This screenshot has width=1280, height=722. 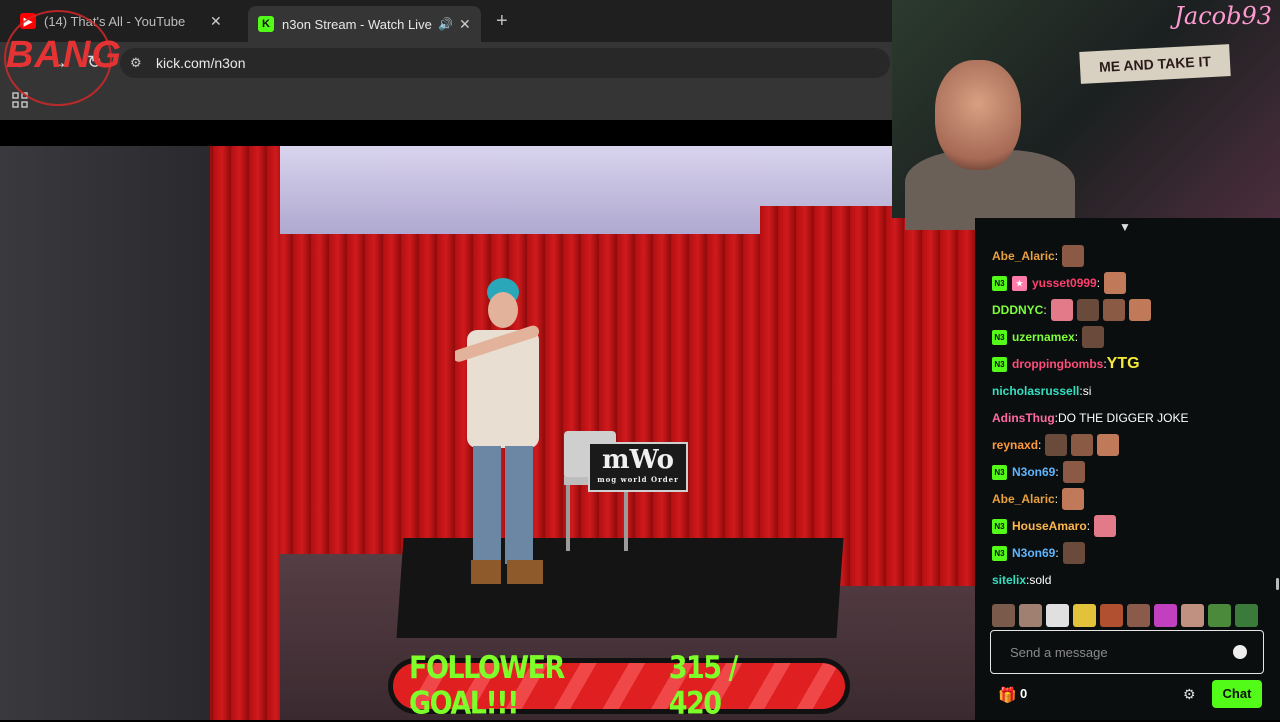 I want to click on gift-icon: 🎁, so click(x=1007, y=695).